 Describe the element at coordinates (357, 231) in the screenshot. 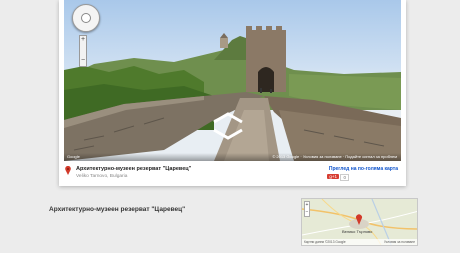

I see `map-town-label: Велико Търново` at that location.